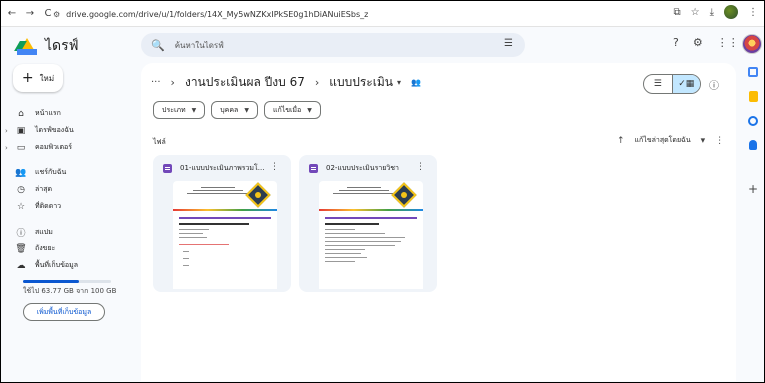  What do you see at coordinates (753, 72) in the screenshot?
I see `calendar-icon` at bounding box center [753, 72].